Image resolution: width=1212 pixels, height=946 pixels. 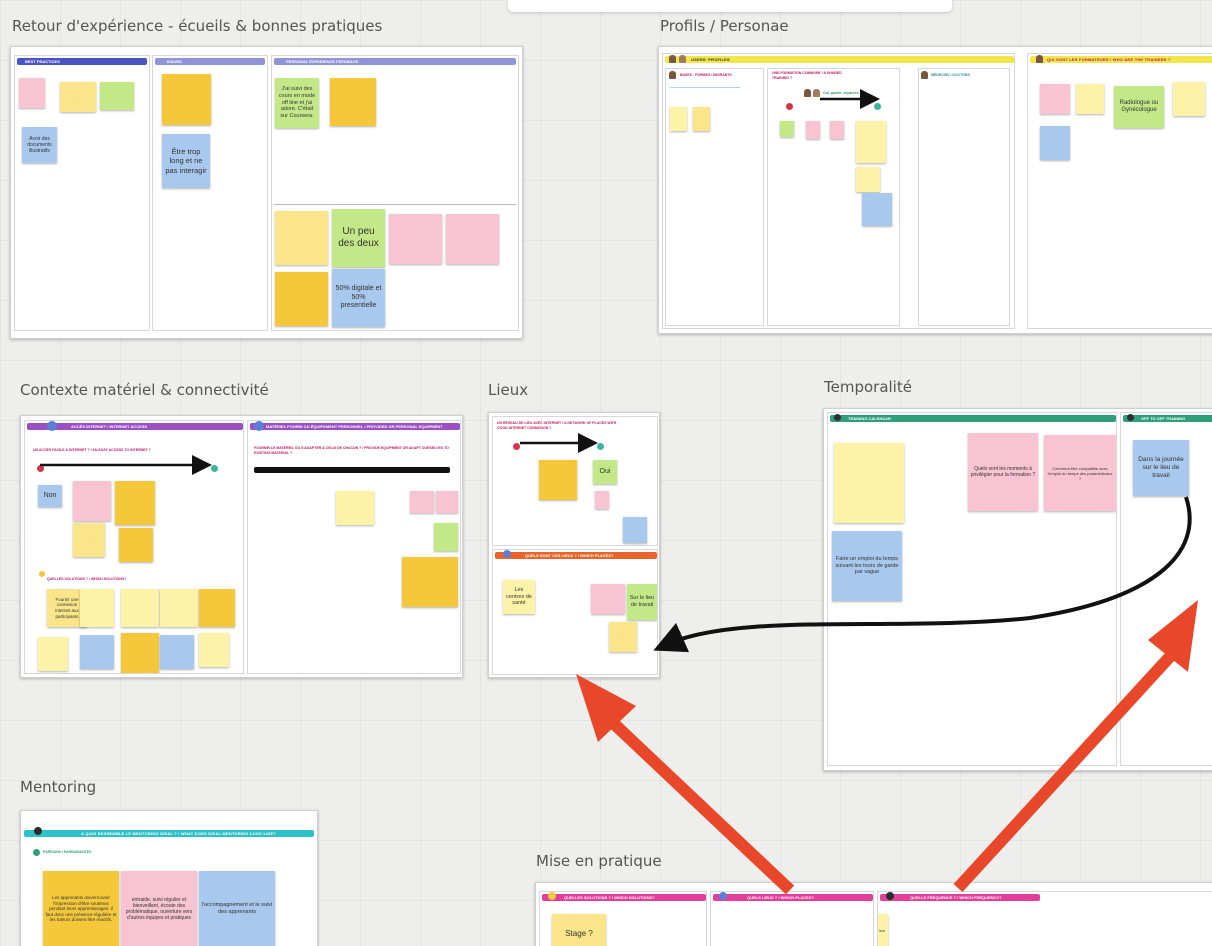 I want to click on subcolumn-doctors: MÉDECINS / DOCTORS, so click(x=964, y=197).